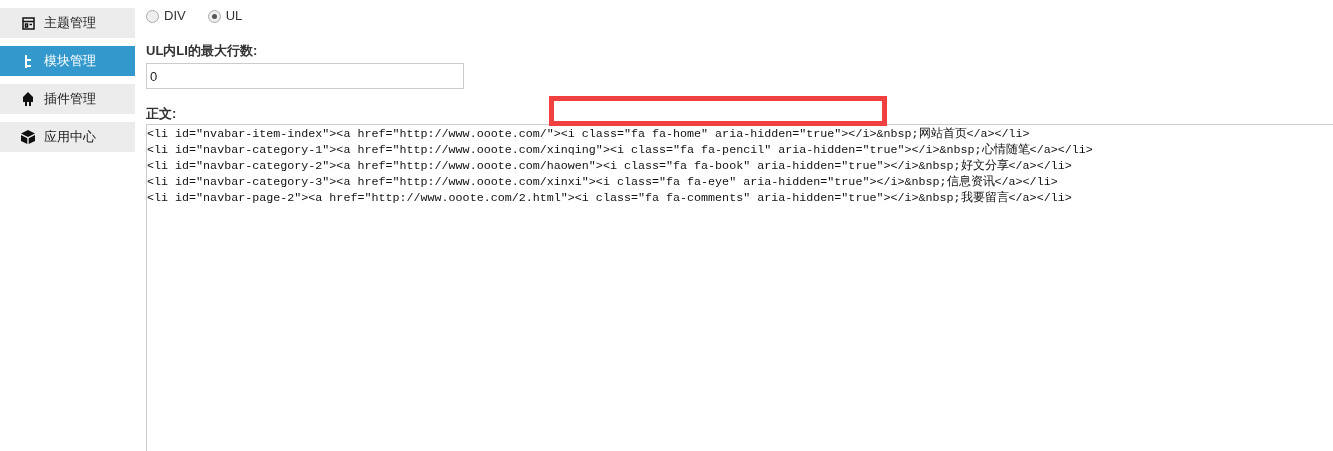 The height and width of the screenshot is (451, 1333). What do you see at coordinates (175, 16) in the screenshot?
I see `radio-label: DIV` at bounding box center [175, 16].